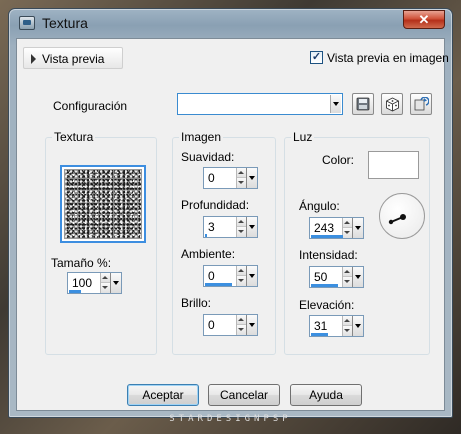  I want to click on texture-picker, so click(103, 204).